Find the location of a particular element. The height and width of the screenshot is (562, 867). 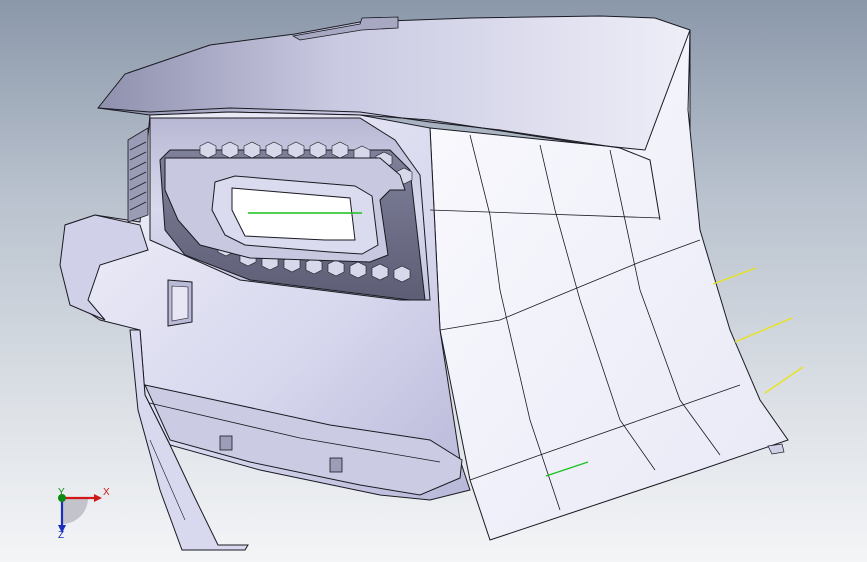

y-axis-label: Y is located at coordinates (61, 492).